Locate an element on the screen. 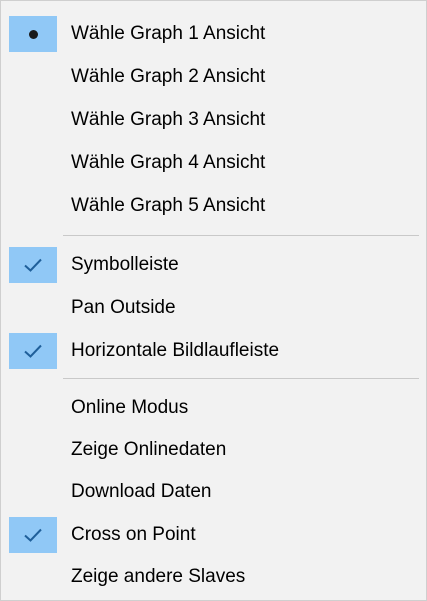 The height and width of the screenshot is (601, 427). menu-item-graph-4: Wähle Graph 4 Ansicht is located at coordinates (213, 163).